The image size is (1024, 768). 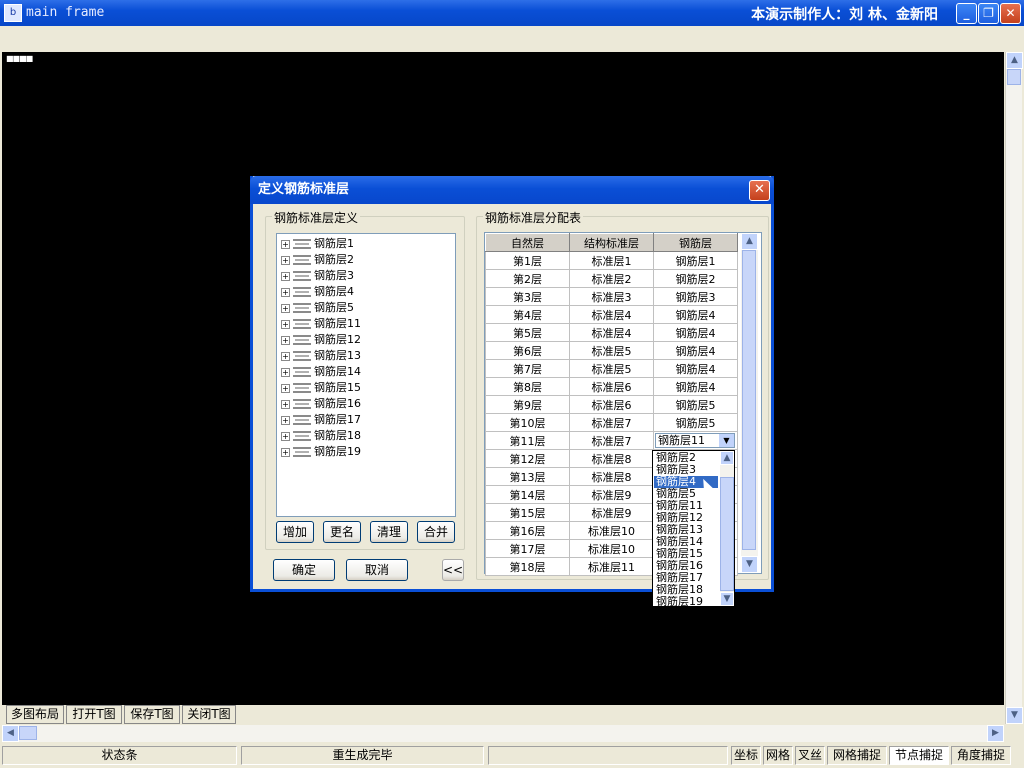 I want to click on main-title-bar: b main frame 本演示制作人：刘 林、金新阳 _ ❐ ✕, so click(x=512, y=13).